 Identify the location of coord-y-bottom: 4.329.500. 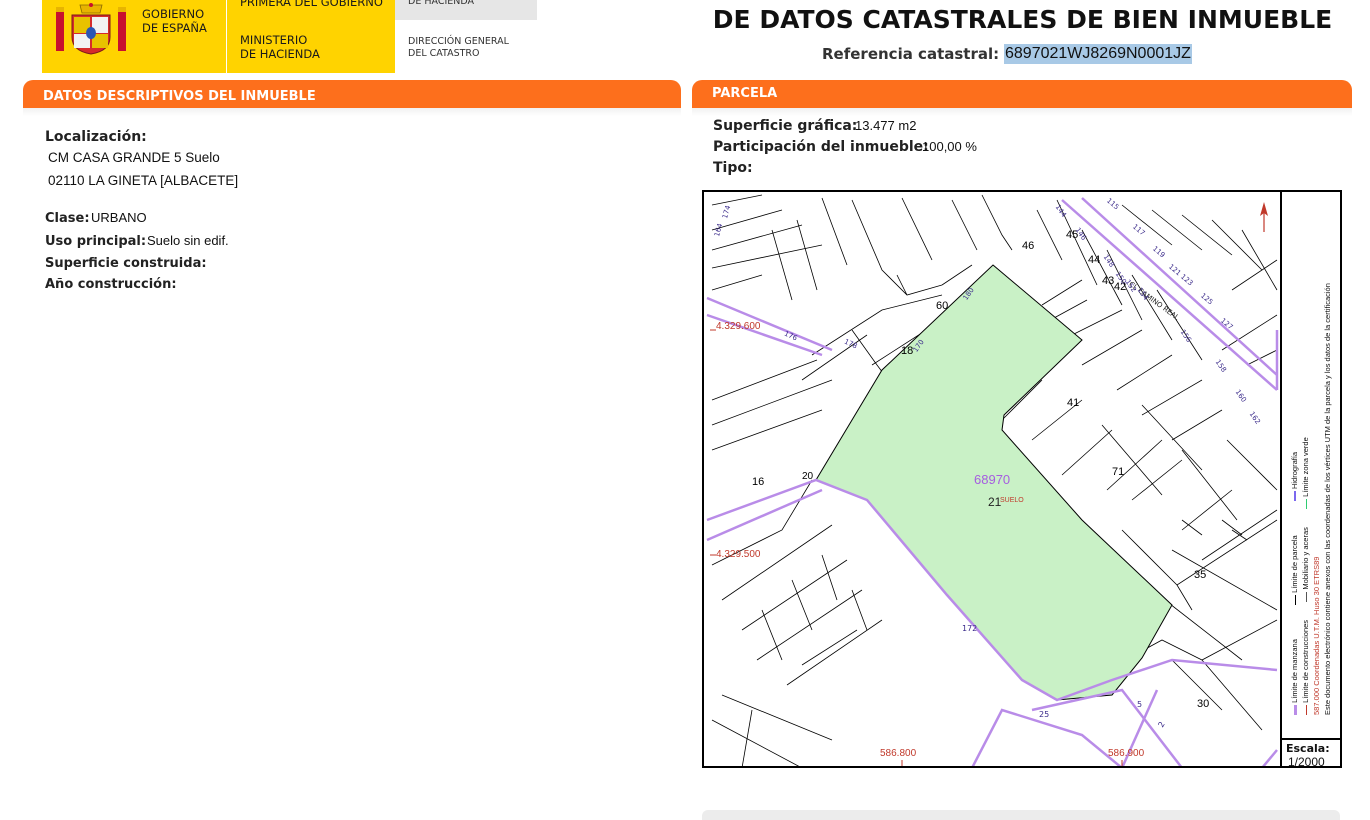
(738, 554).